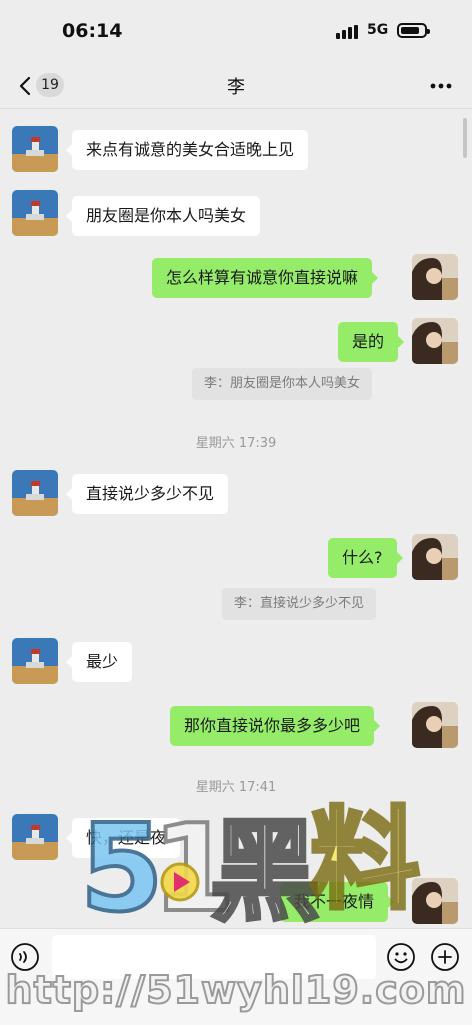 This screenshot has height=1025, width=472. I want to click on message-incoming: 来点有诚意的美女合适晚上见, so click(187, 150).